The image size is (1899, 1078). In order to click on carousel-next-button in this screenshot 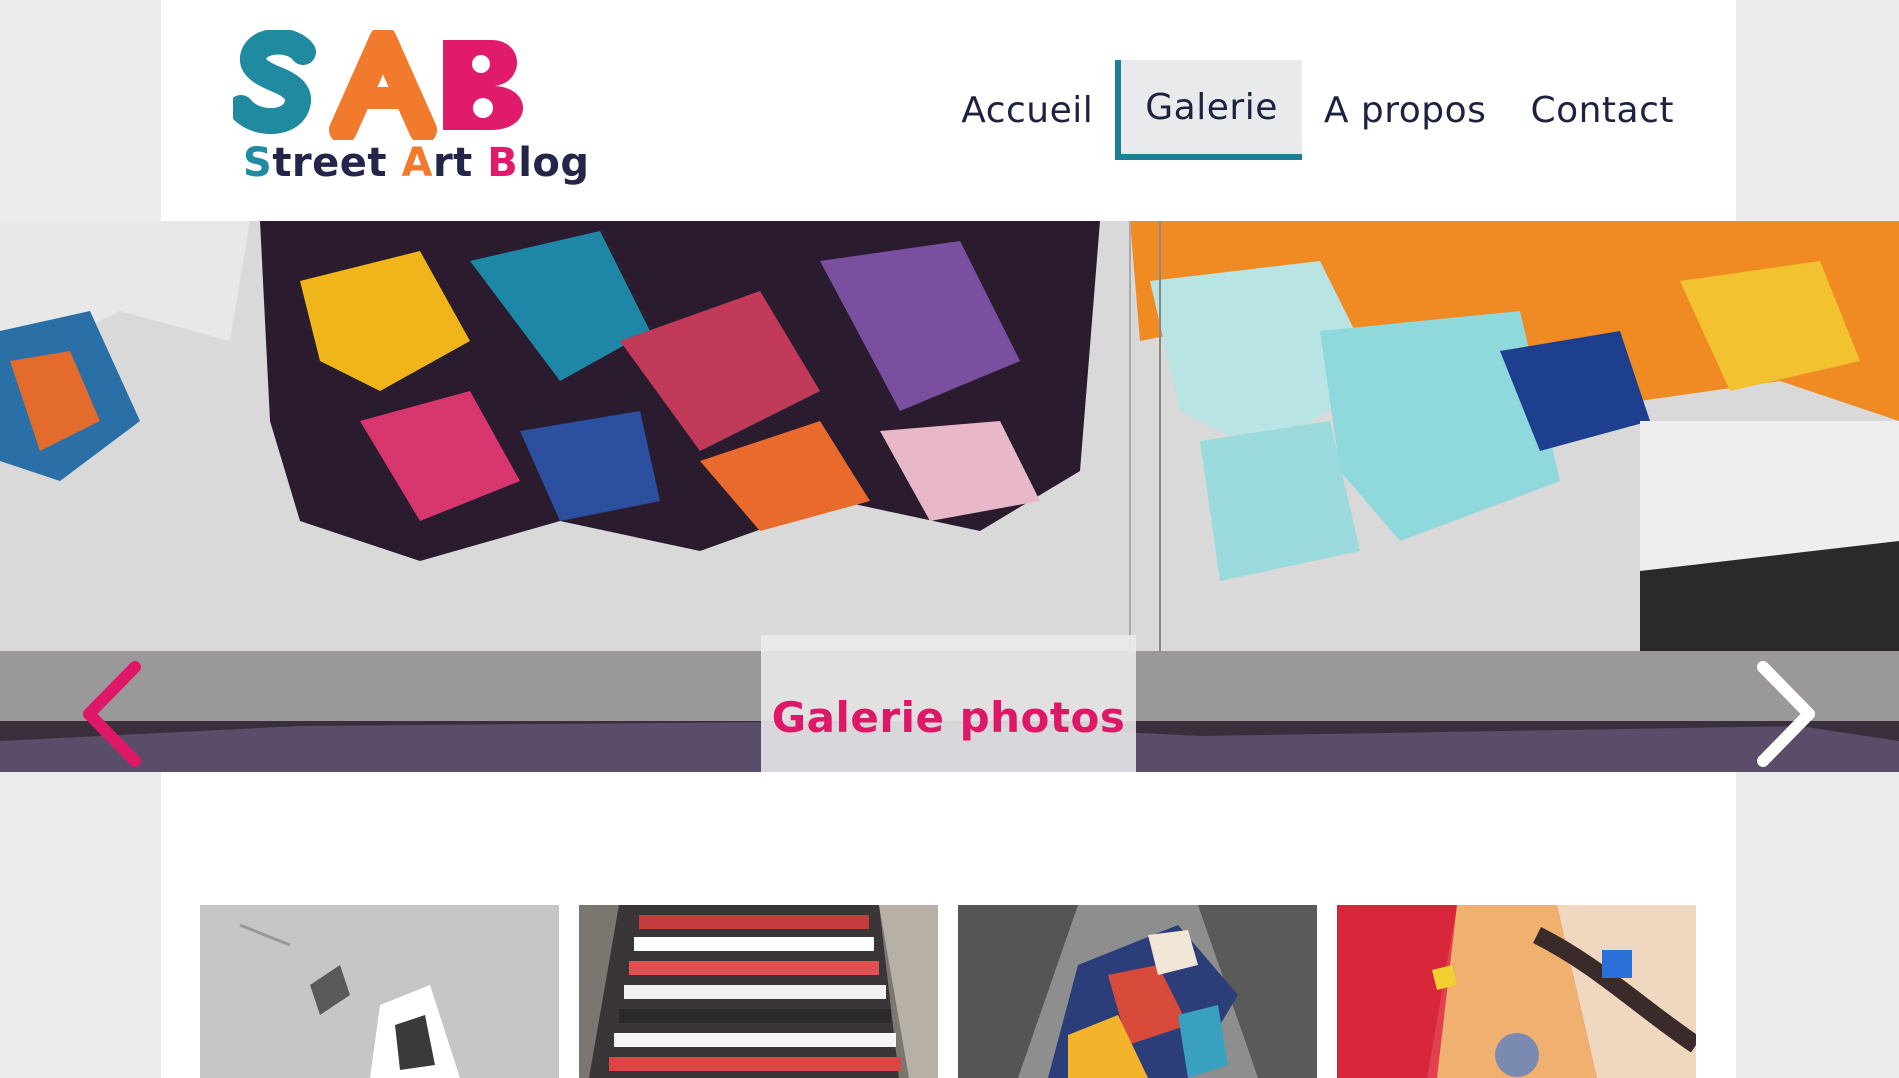, I will do `click(1785, 714)`.